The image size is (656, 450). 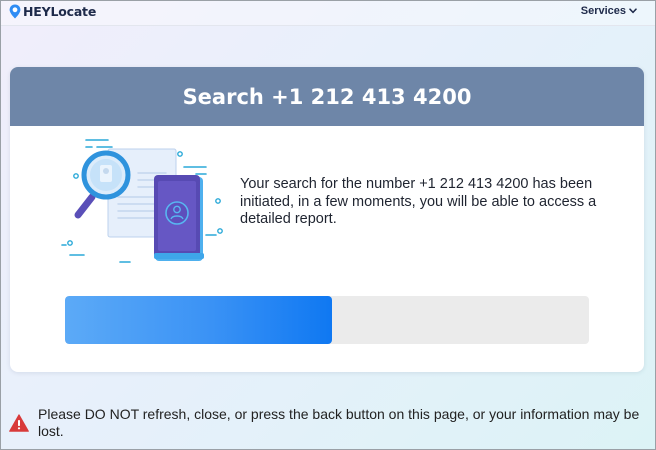 I want to click on progress-bar-fill, so click(x=199, y=320).